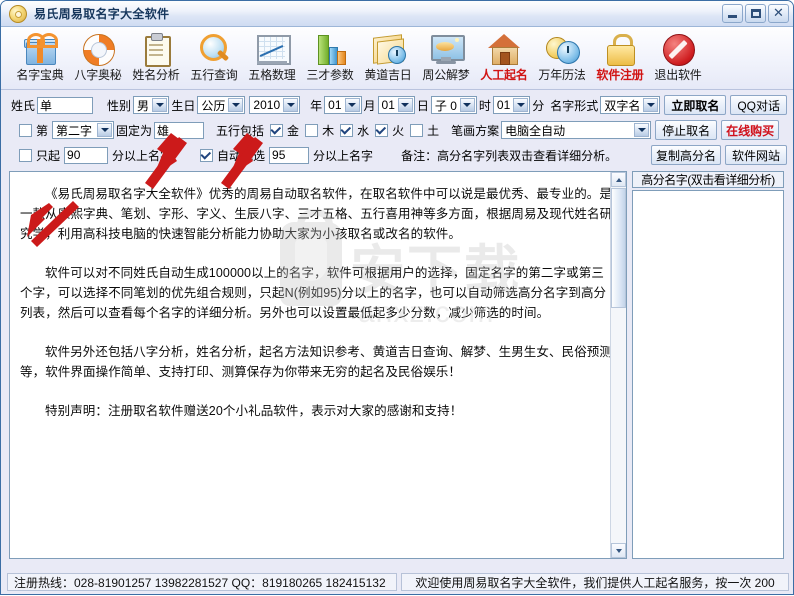 The image size is (794, 596). I want to click on close-icon: ✕, so click(778, 13).